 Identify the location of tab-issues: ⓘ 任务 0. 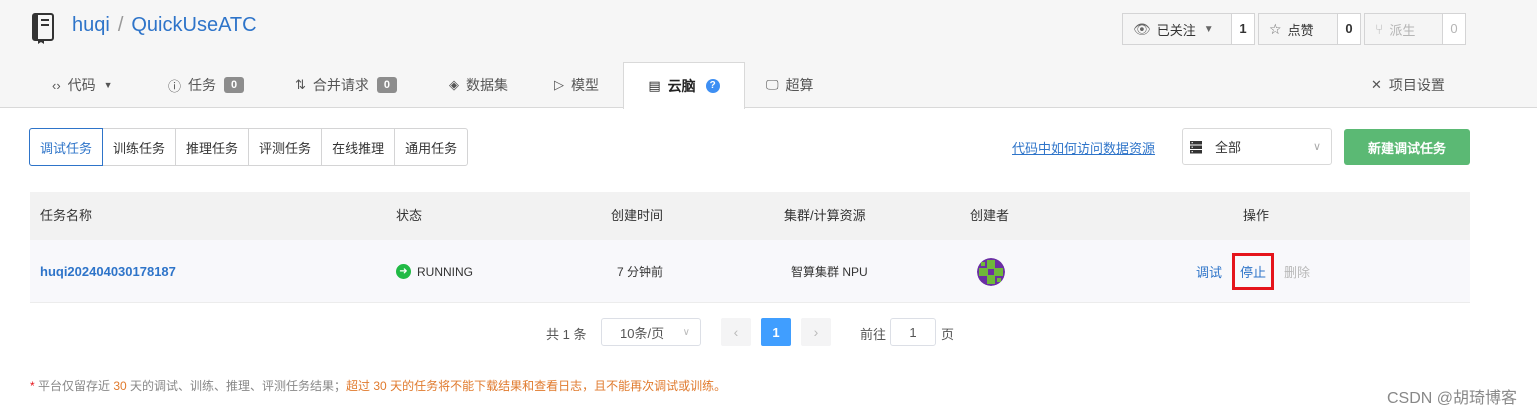
(206, 85).